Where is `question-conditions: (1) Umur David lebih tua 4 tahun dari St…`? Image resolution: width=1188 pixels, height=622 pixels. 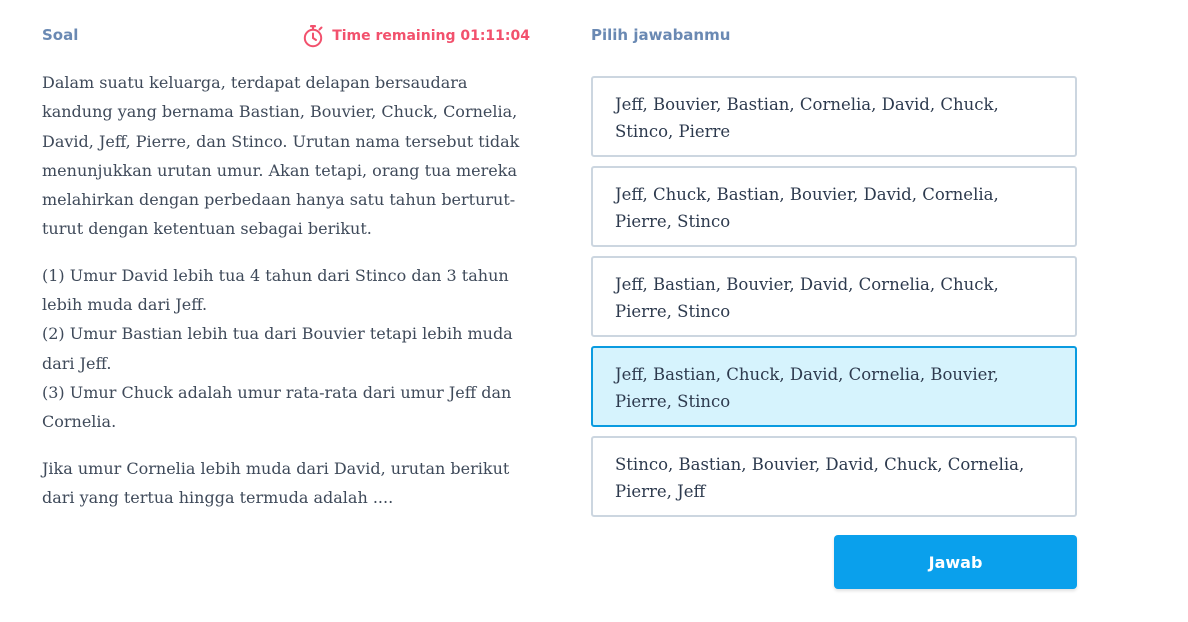
question-conditions: (1) Umur David lebih tua 4 tahun dari St… is located at coordinates (287, 349).